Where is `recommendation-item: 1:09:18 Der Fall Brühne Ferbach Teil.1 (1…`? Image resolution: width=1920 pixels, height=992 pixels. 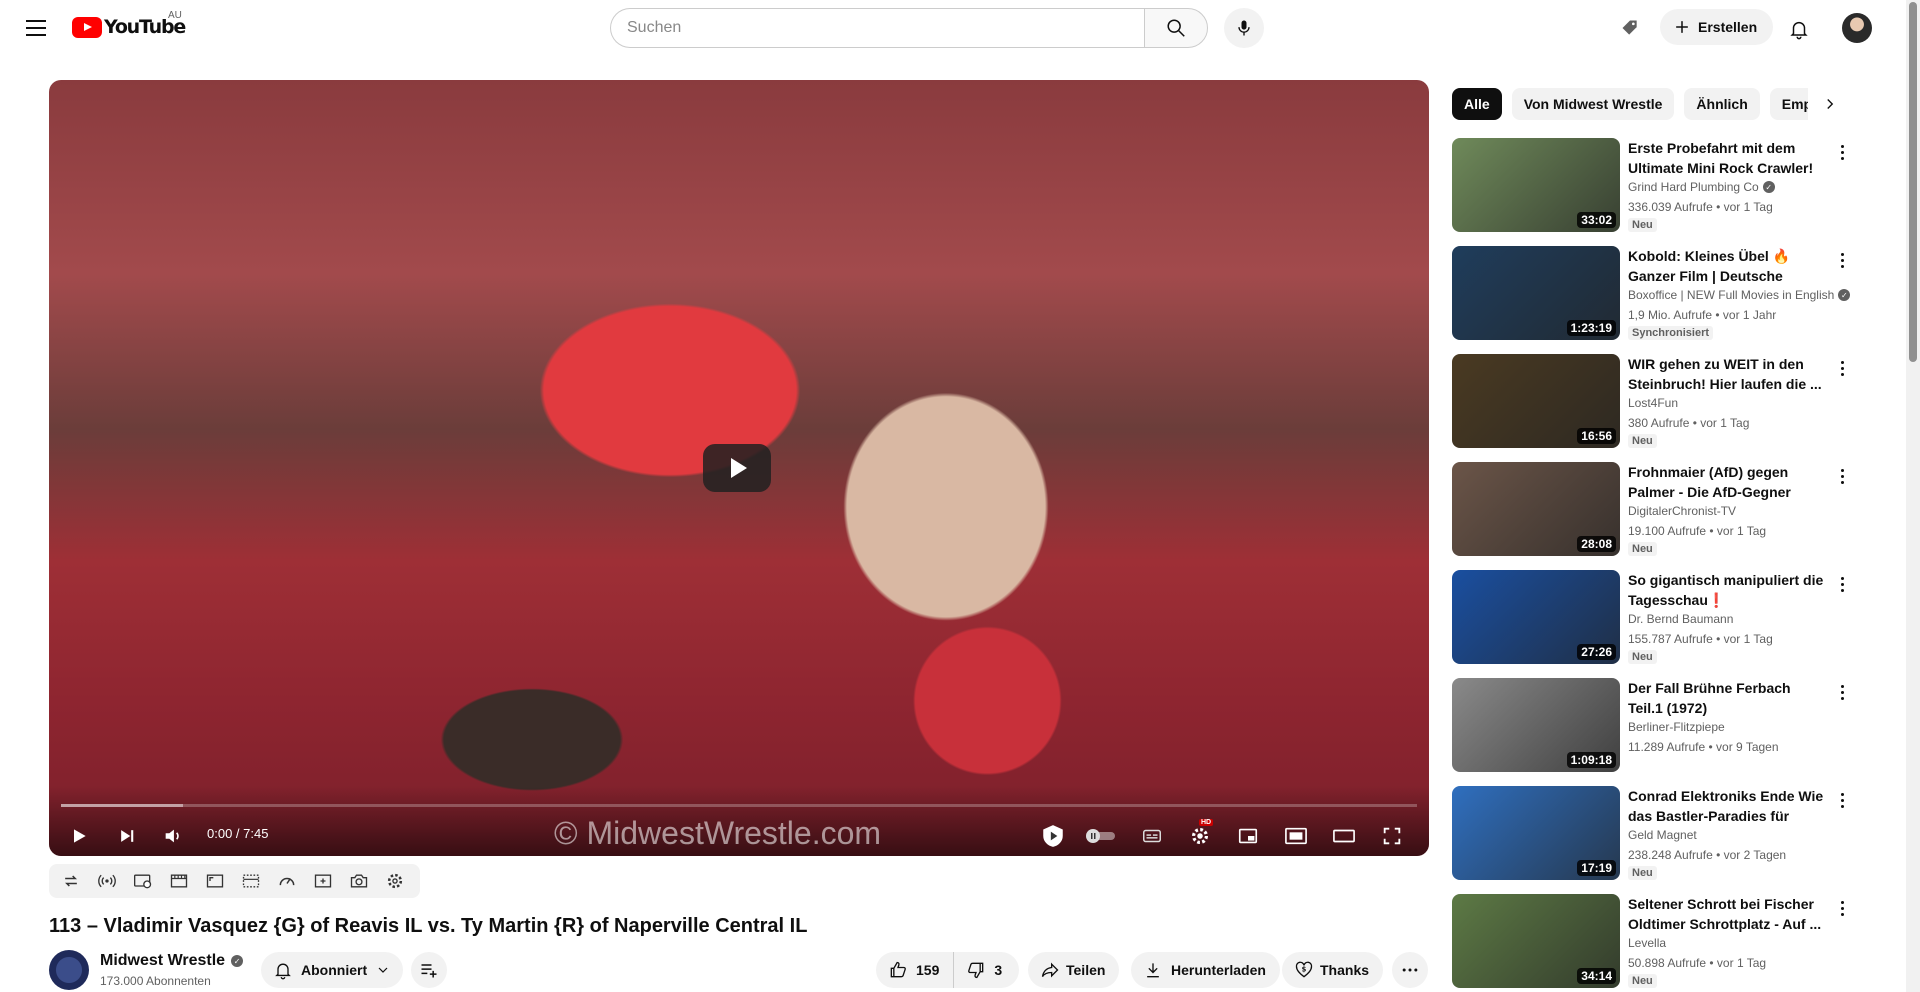
recommendation-item: 1:09:18 Der Fall Brühne Ferbach Teil.1 (1… is located at coordinates (1652, 726).